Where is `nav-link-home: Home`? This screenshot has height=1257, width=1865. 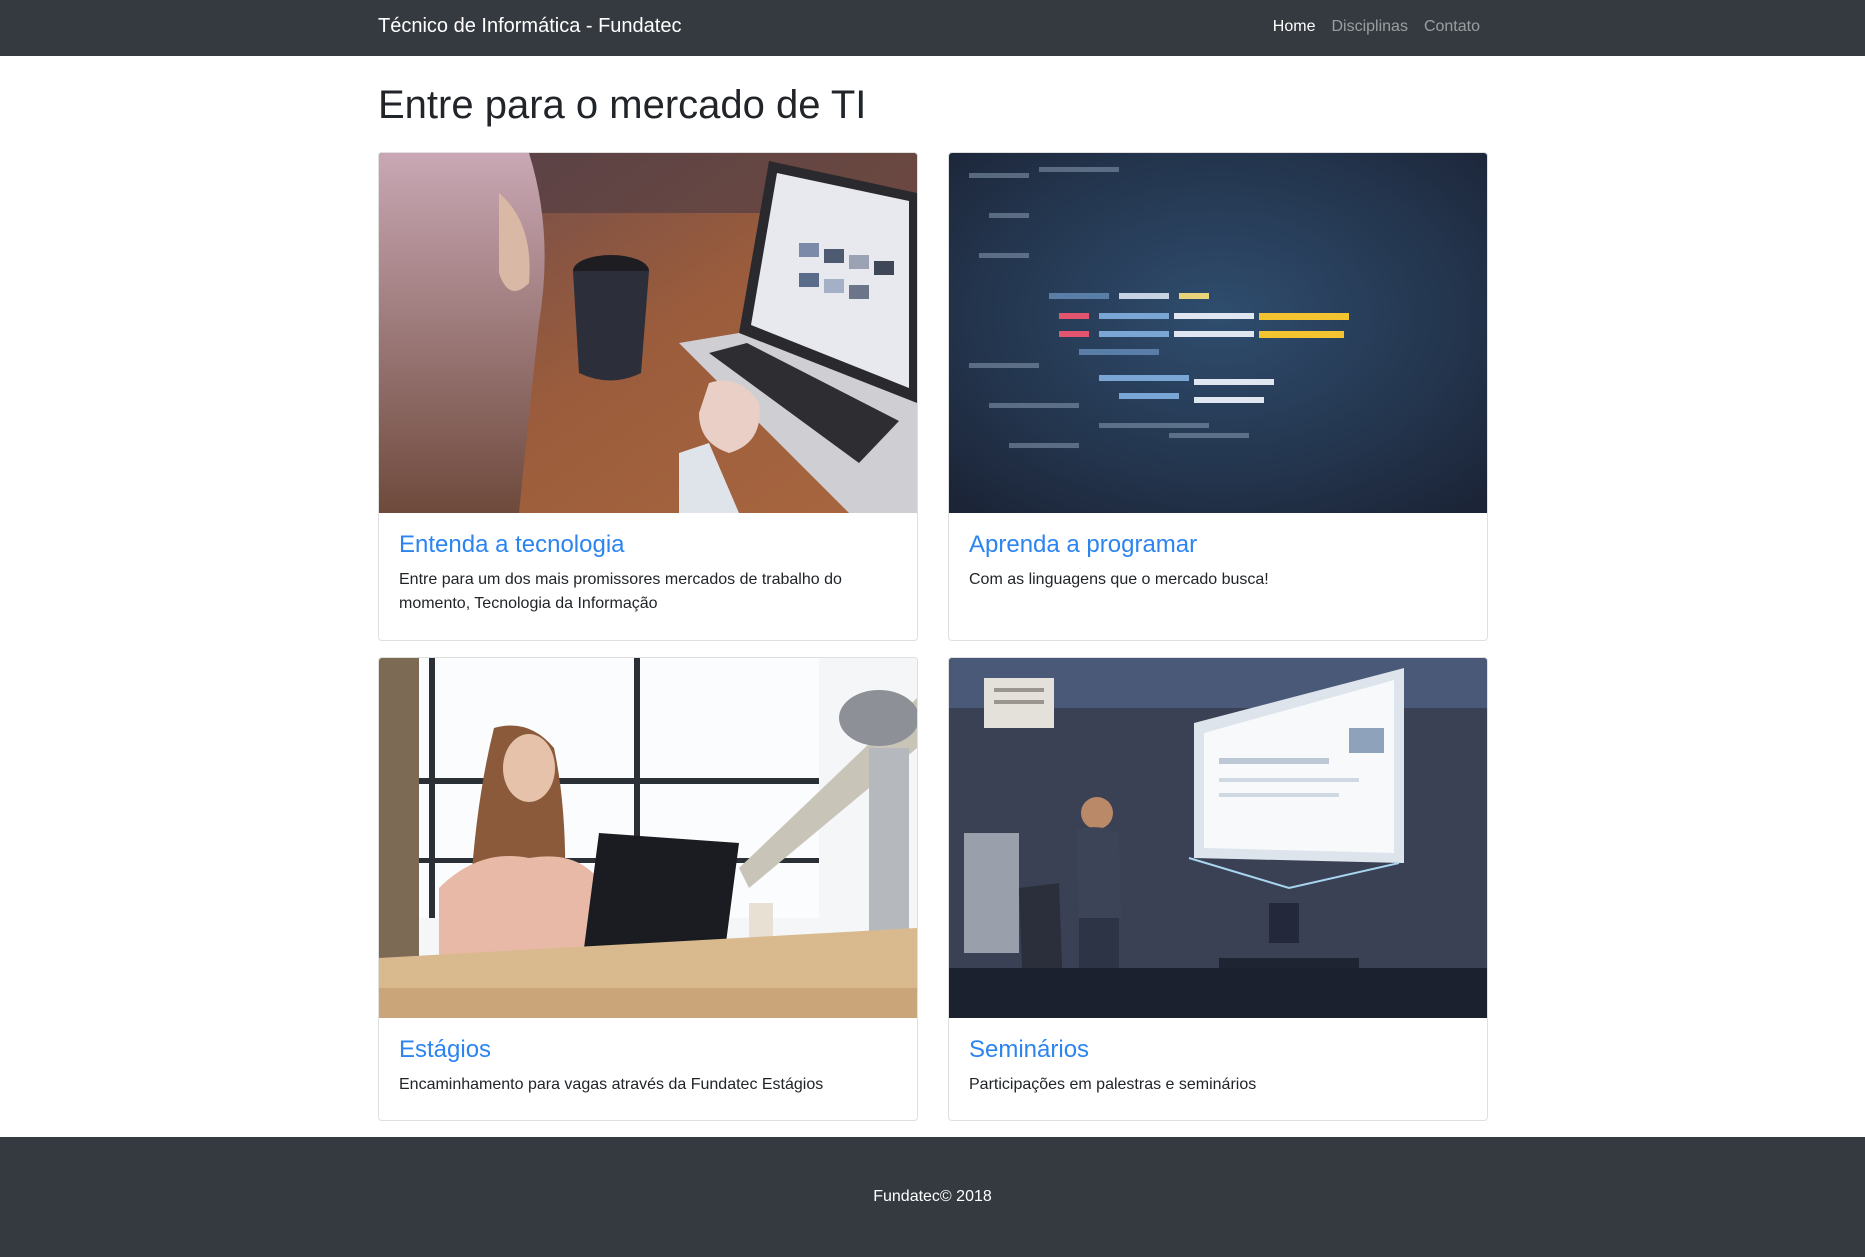 nav-link-home: Home is located at coordinates (1294, 27).